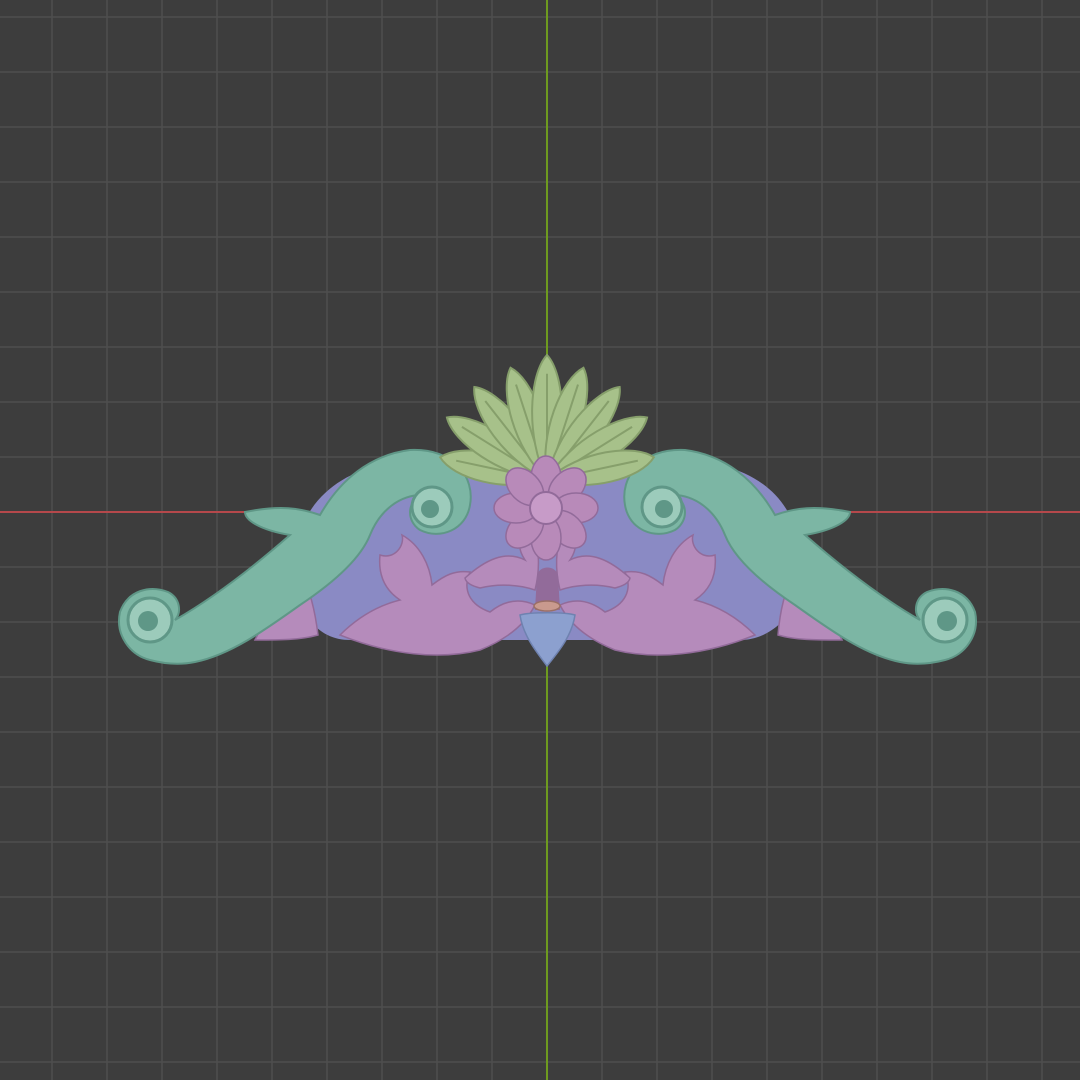 Image resolution: width=1080 pixels, height=1080 pixels. Describe the element at coordinates (664, 509) in the screenshot. I see `scroll-curl-top-right-inner` at that location.